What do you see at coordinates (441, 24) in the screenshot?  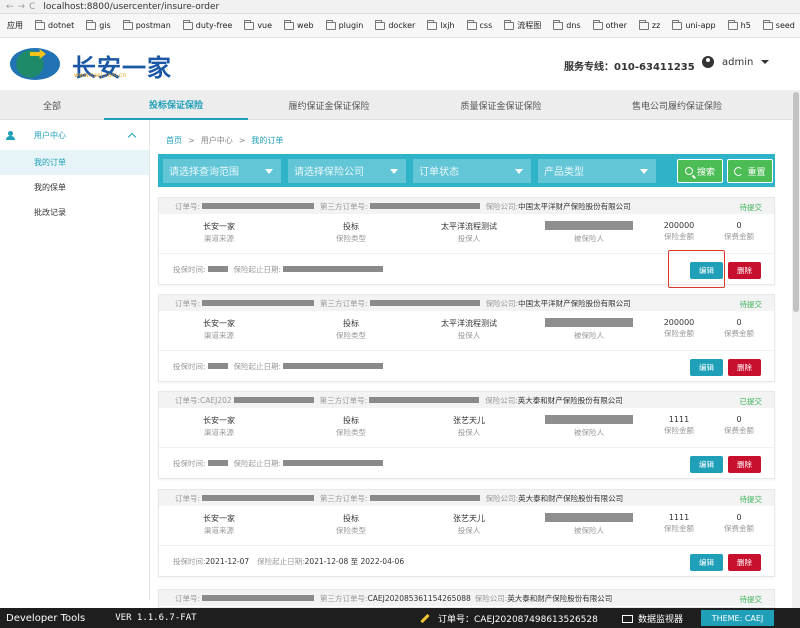 I see `bookmark-folder: lxjh` at bounding box center [441, 24].